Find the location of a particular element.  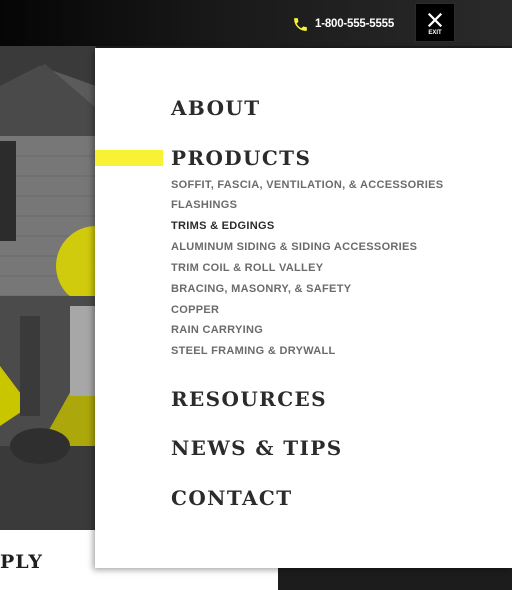

menu-item-news-tips: NEWS & TIPS is located at coordinates (257, 448).